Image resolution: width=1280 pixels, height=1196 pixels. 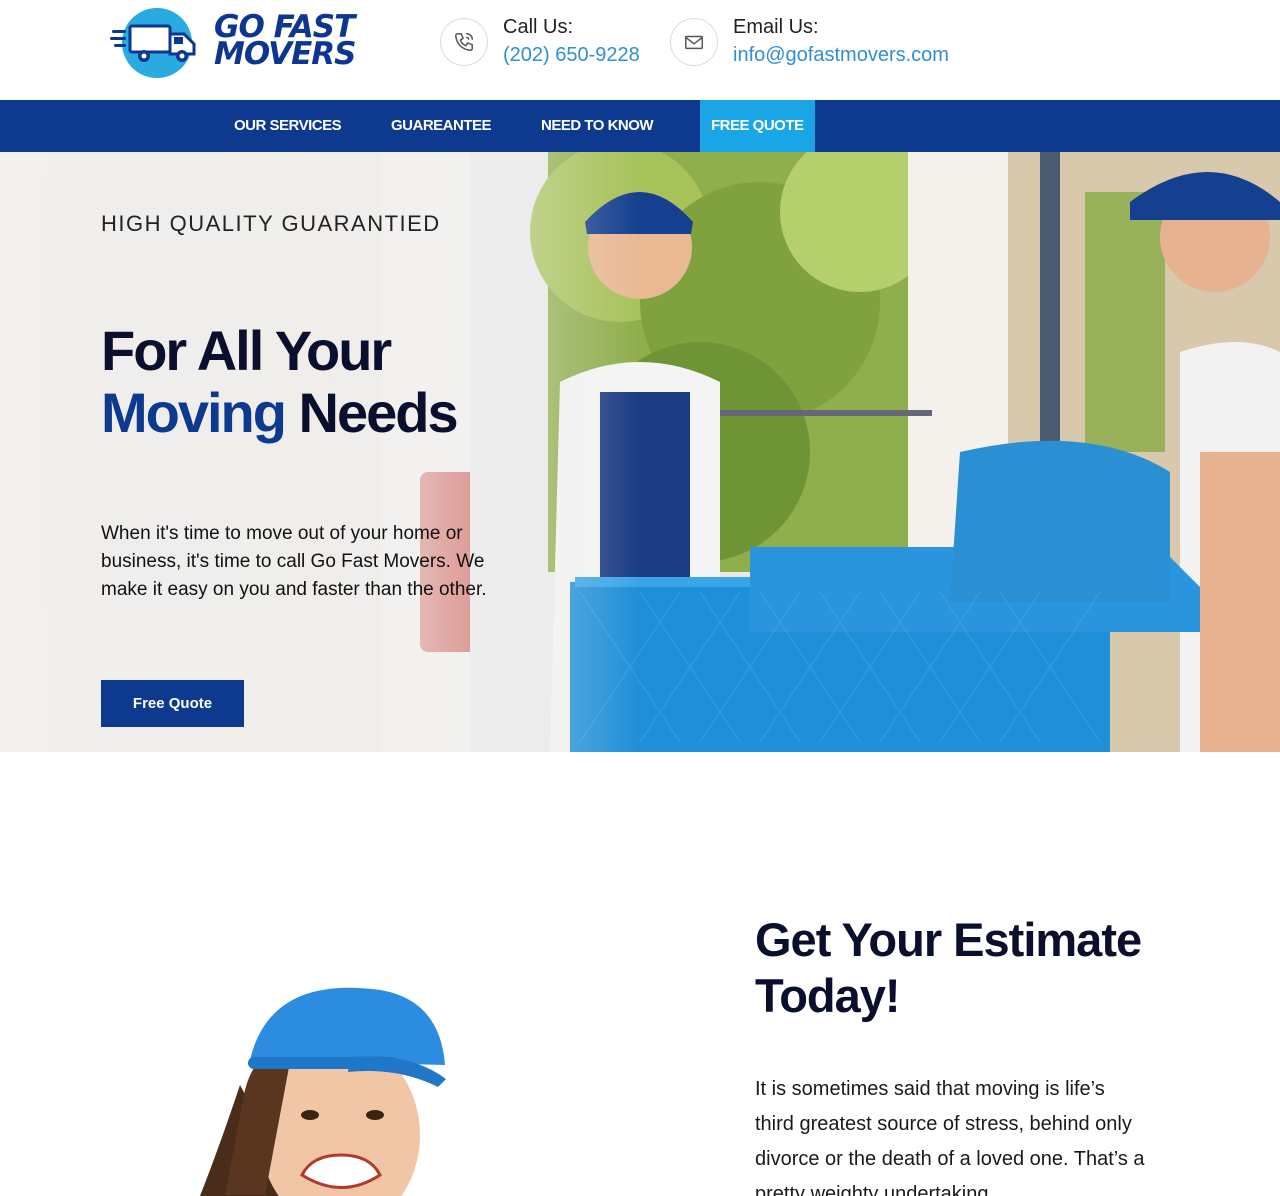 What do you see at coordinates (948, 968) in the screenshot?
I see `estimate-title: Get Your Estimate Today!` at bounding box center [948, 968].